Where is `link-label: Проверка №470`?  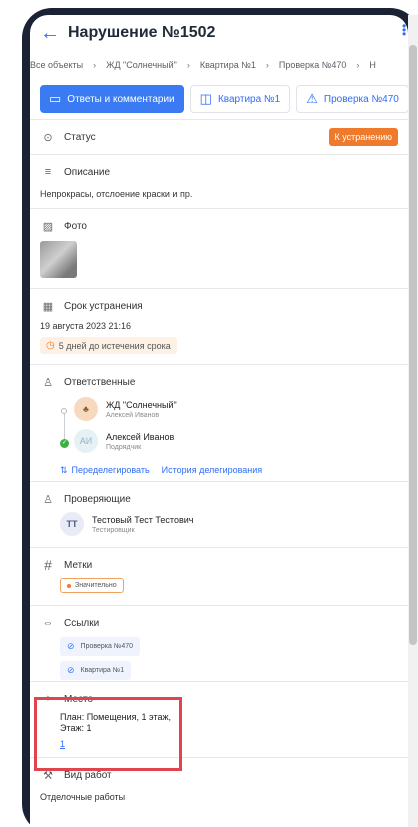
link-label: Проверка №470 is located at coordinates (107, 646).